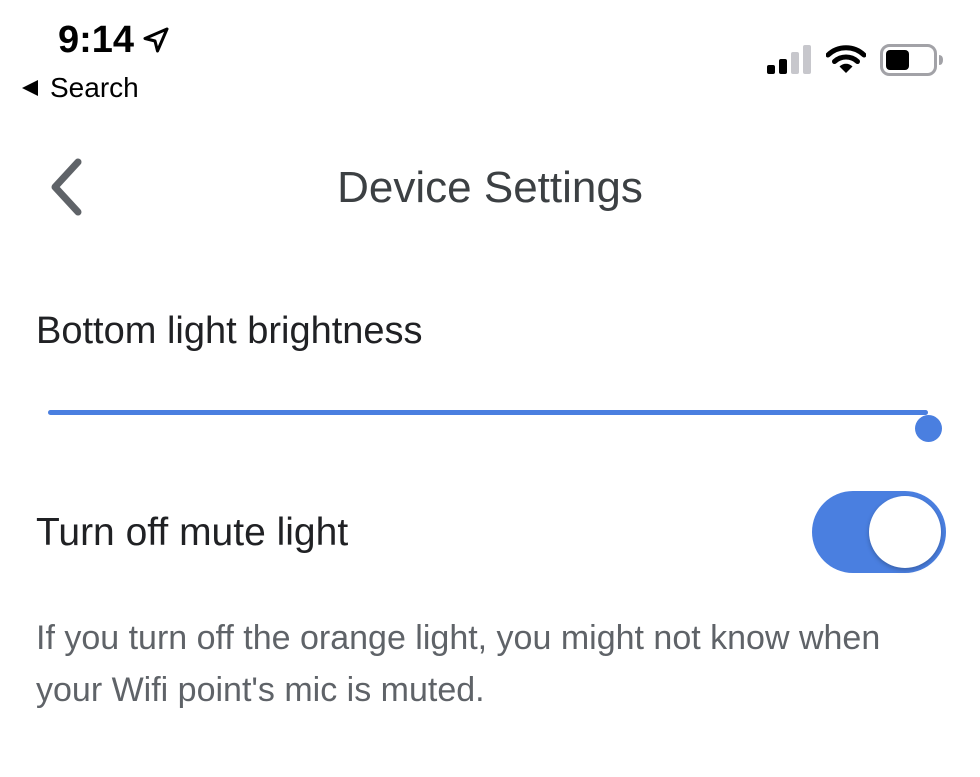  Describe the element at coordinates (94, 87) in the screenshot. I see `back-to-app-label: Search` at that location.